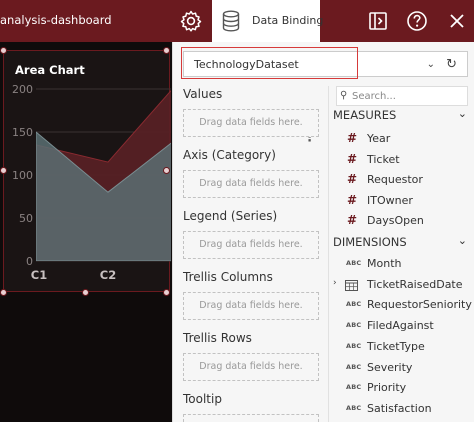  I want to click on resize-handle-left, so click(3, 170).